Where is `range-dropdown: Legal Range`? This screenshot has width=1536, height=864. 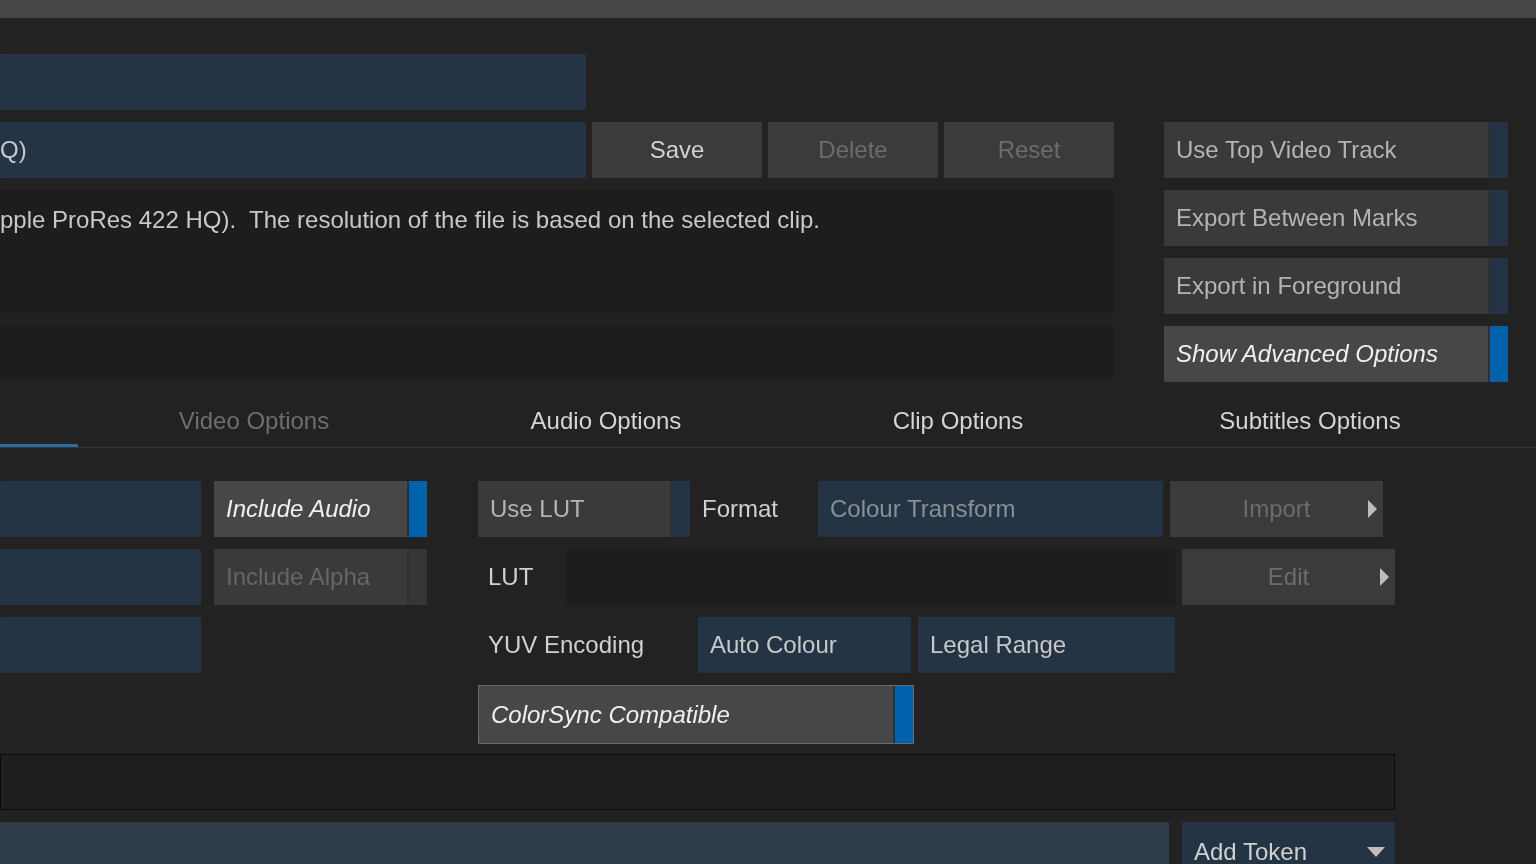 range-dropdown: Legal Range is located at coordinates (1046, 645).